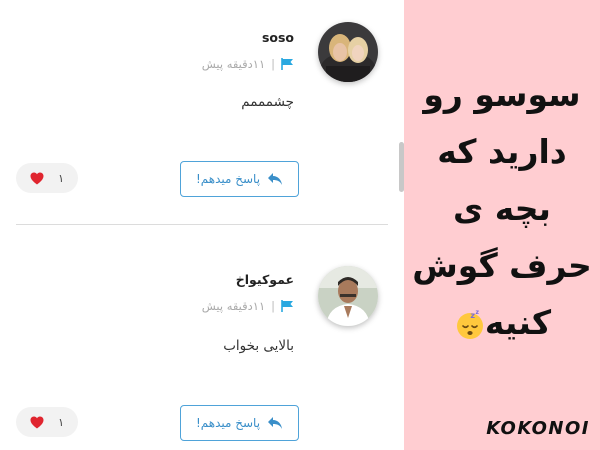 The image size is (600, 450). Describe the element at coordinates (502, 265) in the screenshot. I see `caption-line: حرف گوش` at that location.